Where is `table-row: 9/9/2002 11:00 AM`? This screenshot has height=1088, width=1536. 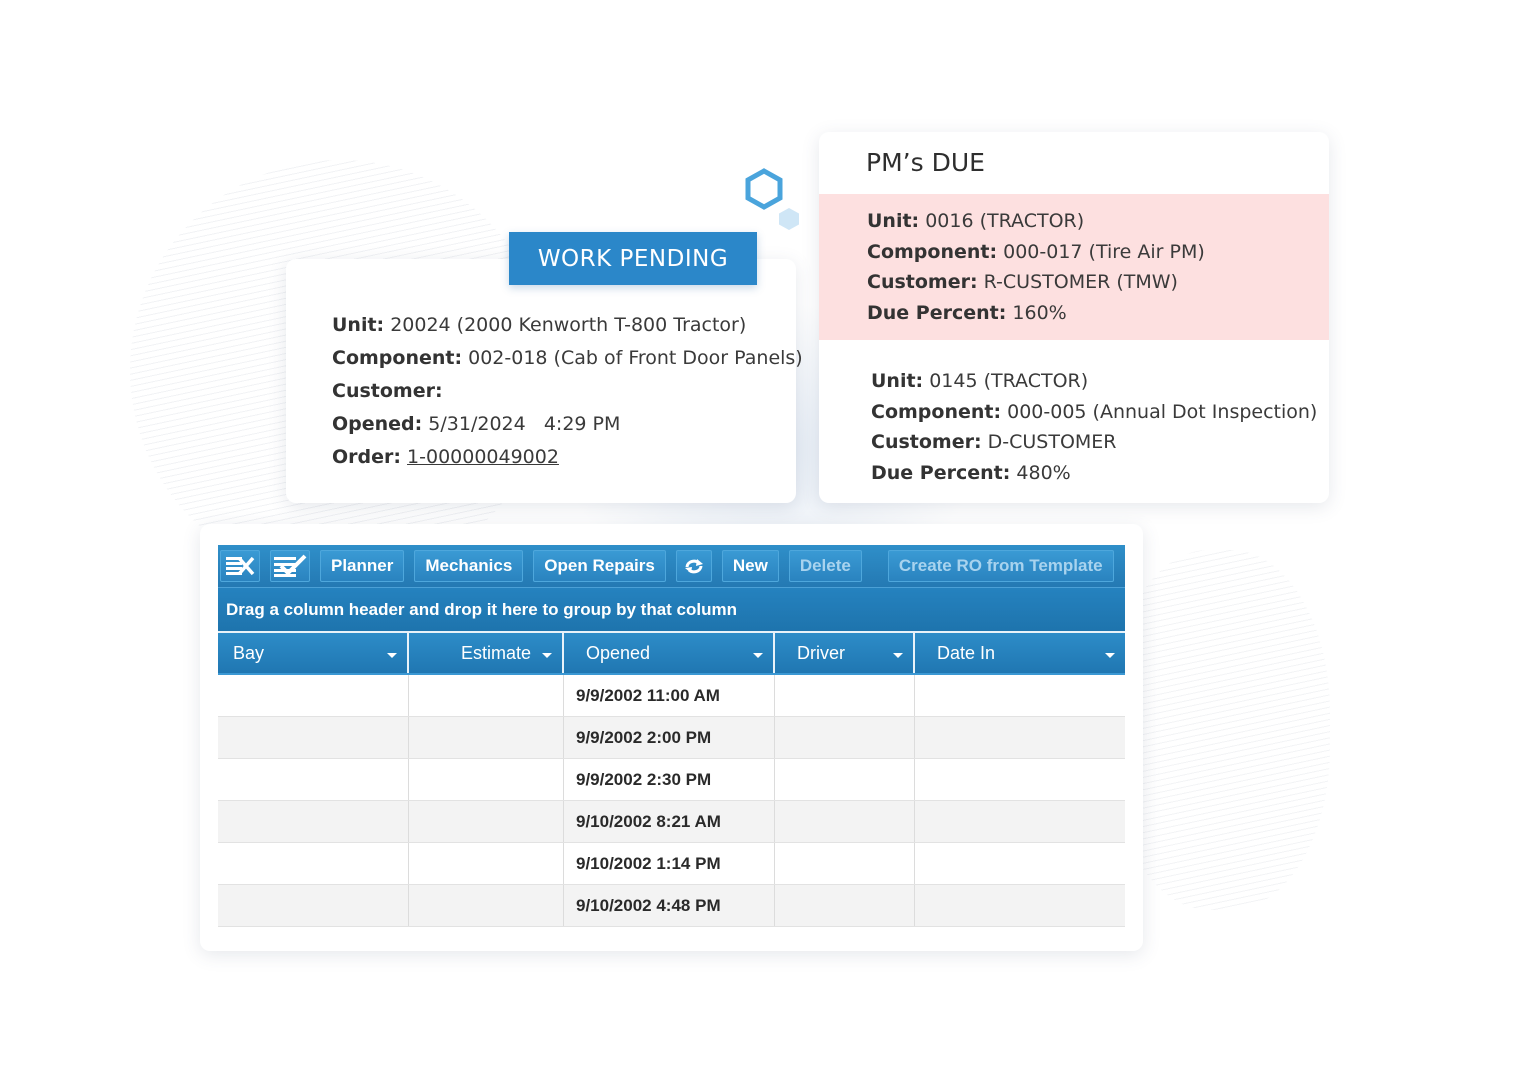 table-row: 9/9/2002 11:00 AM is located at coordinates (671, 696).